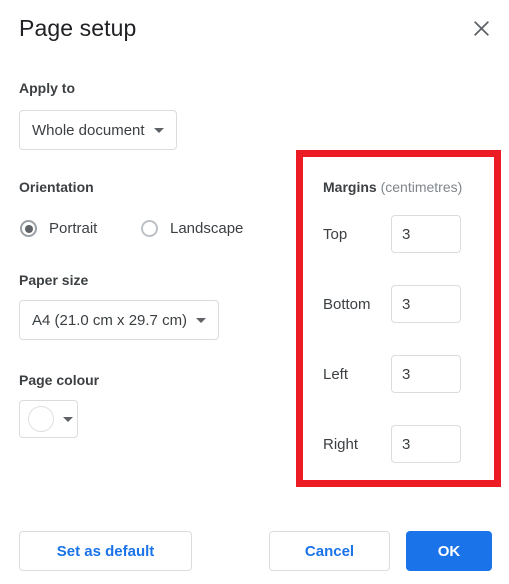 The height and width of the screenshot is (584, 509). Describe the element at coordinates (347, 304) in the screenshot. I see `margin-bottom-label: Bottom` at that location.